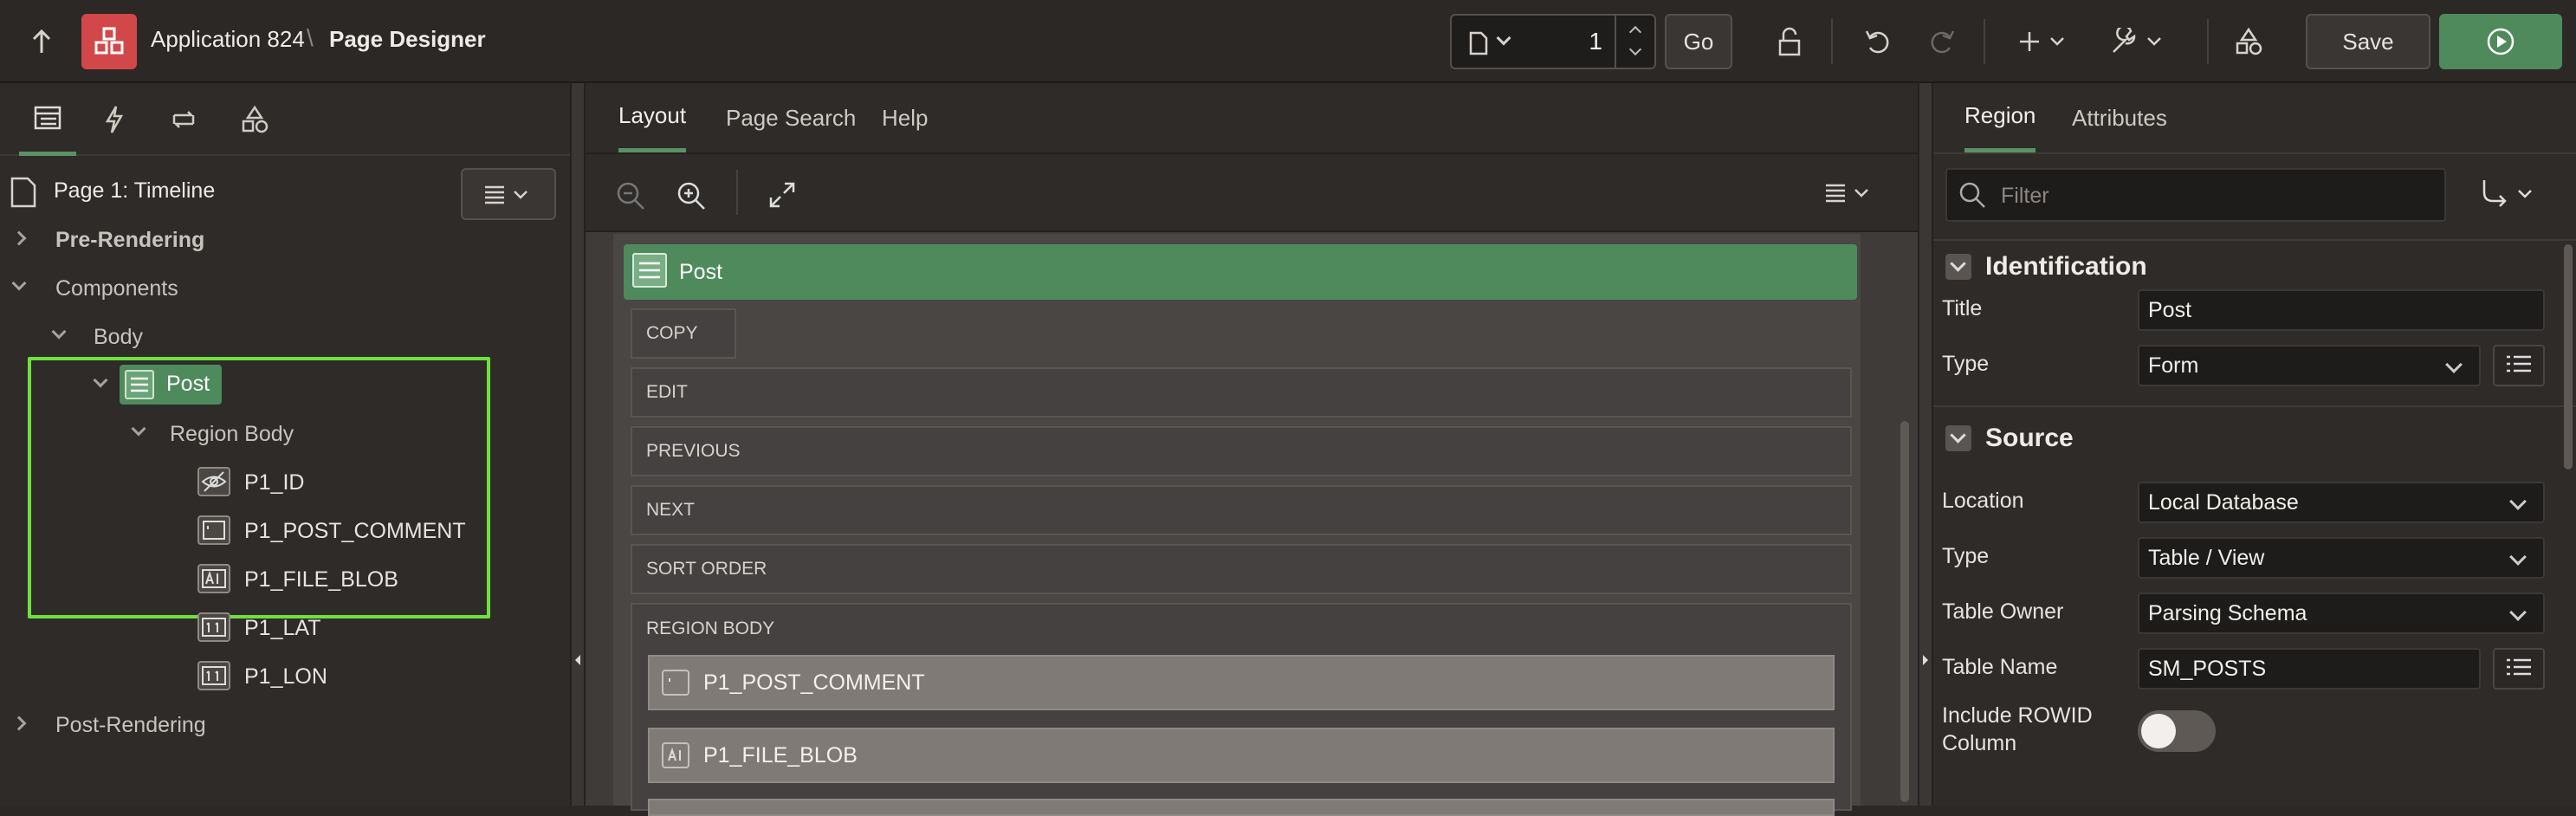 The height and width of the screenshot is (816, 2576). Describe the element at coordinates (2341, 613) in the screenshot. I see `table-owner-select: Parsing Schema` at that location.